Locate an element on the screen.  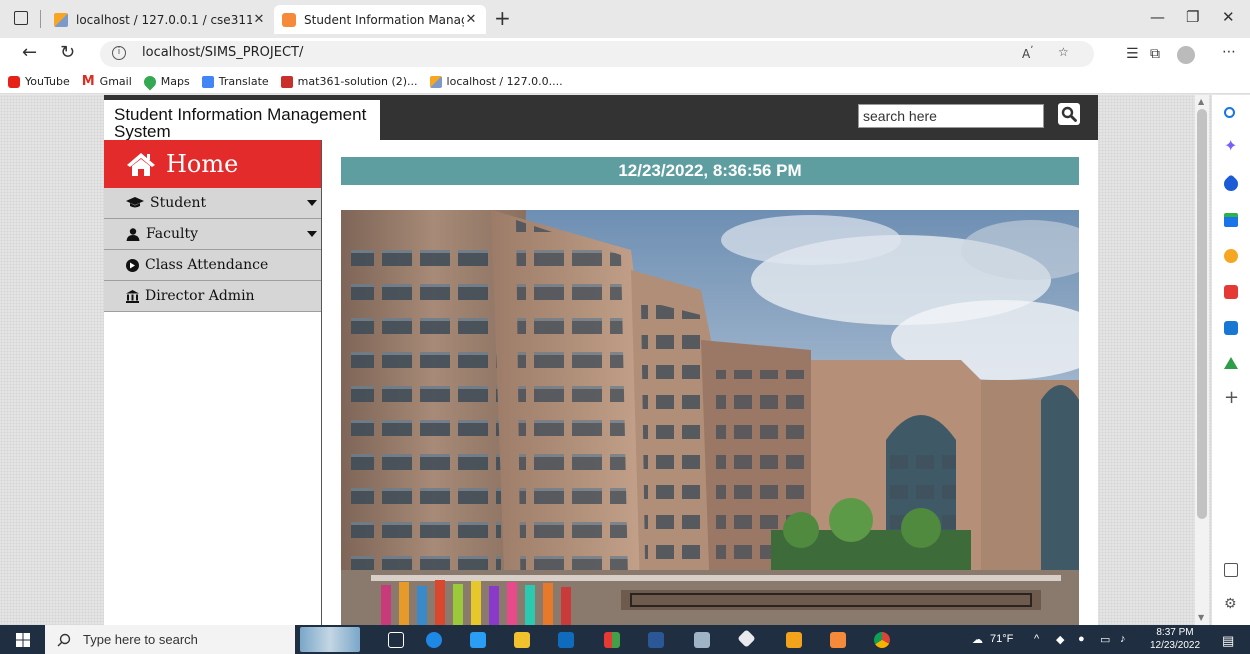
shopping-tag-icon is located at coordinates (1231, 184).